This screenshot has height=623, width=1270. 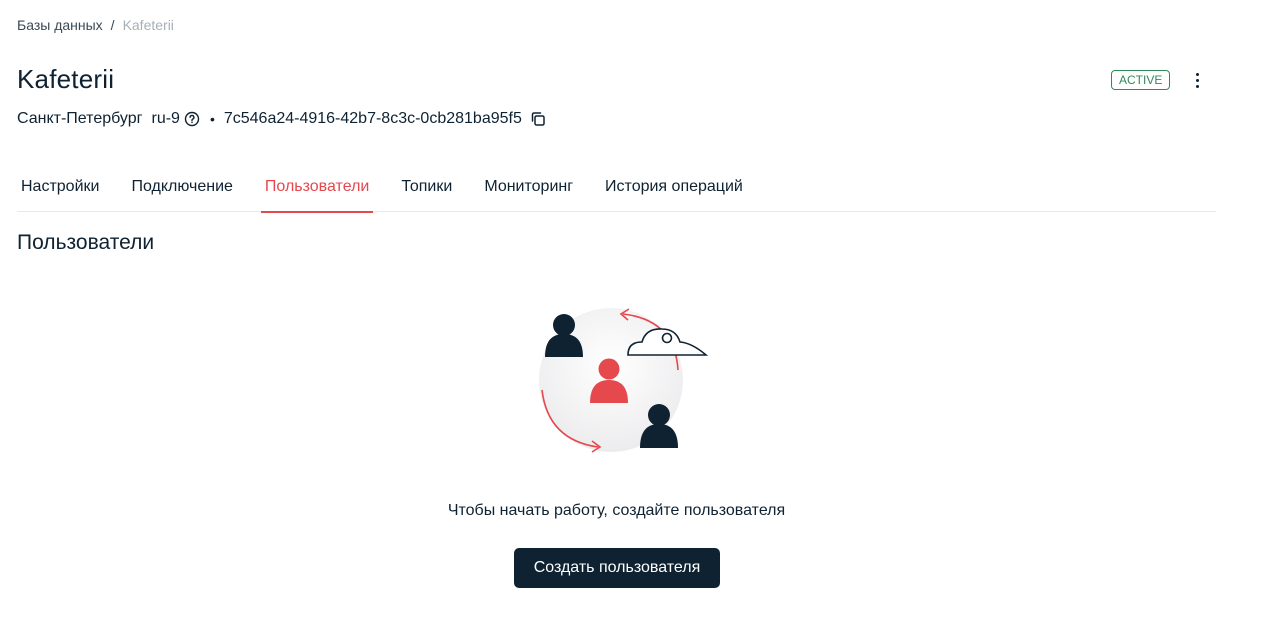 I want to click on tab-topics: Топики, so click(x=426, y=191).